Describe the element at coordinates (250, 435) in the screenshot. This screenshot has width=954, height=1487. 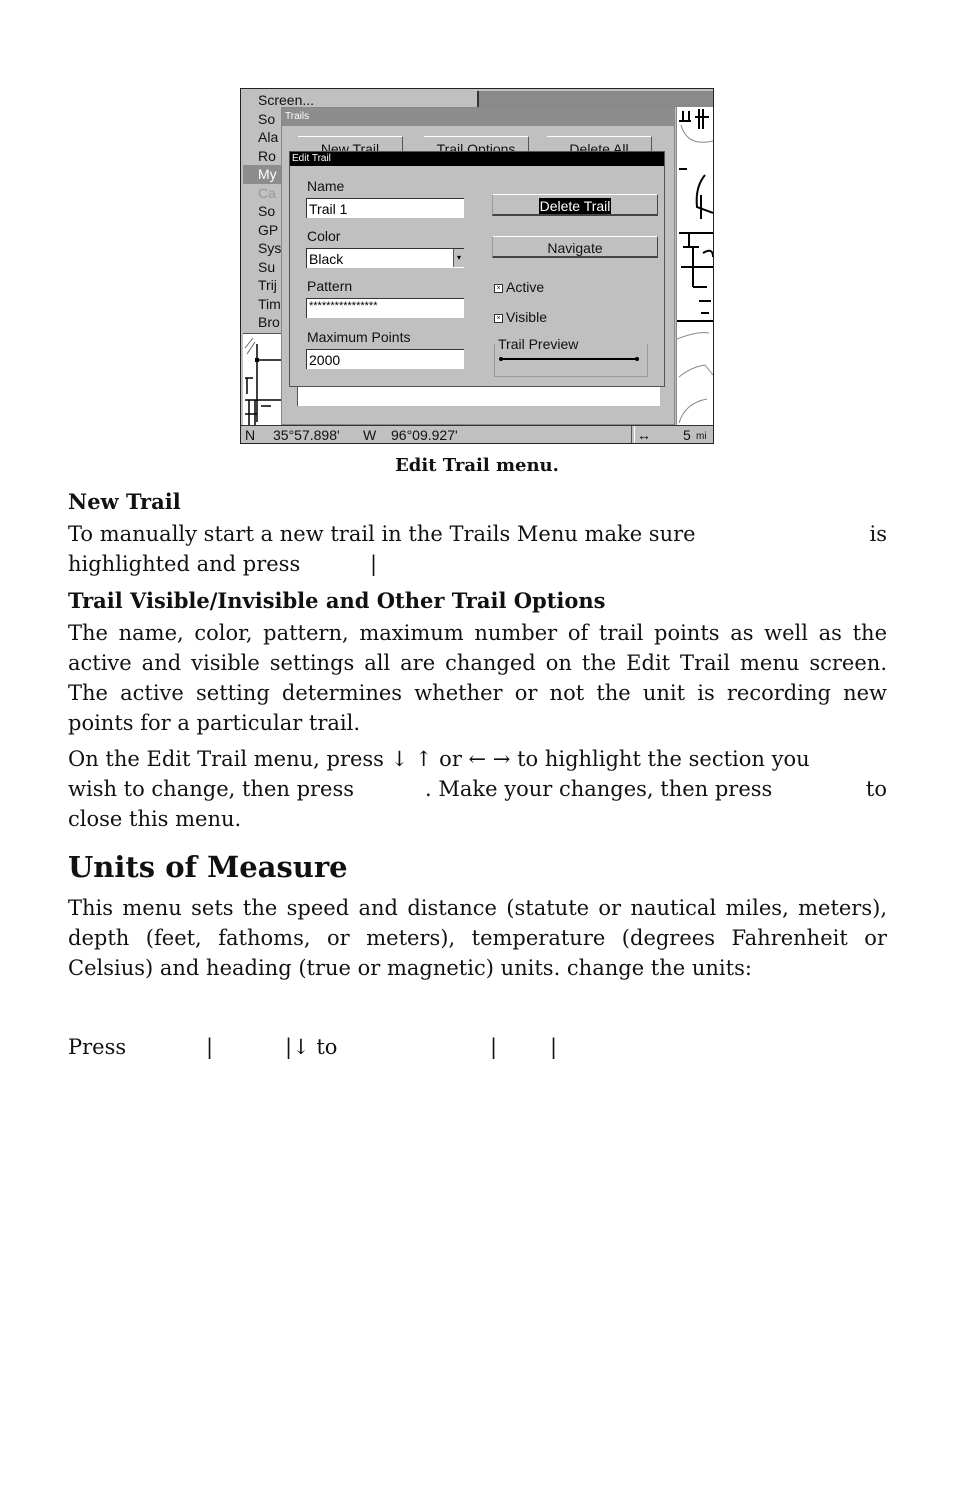
I see `latitude-hemisphere: N` at that location.